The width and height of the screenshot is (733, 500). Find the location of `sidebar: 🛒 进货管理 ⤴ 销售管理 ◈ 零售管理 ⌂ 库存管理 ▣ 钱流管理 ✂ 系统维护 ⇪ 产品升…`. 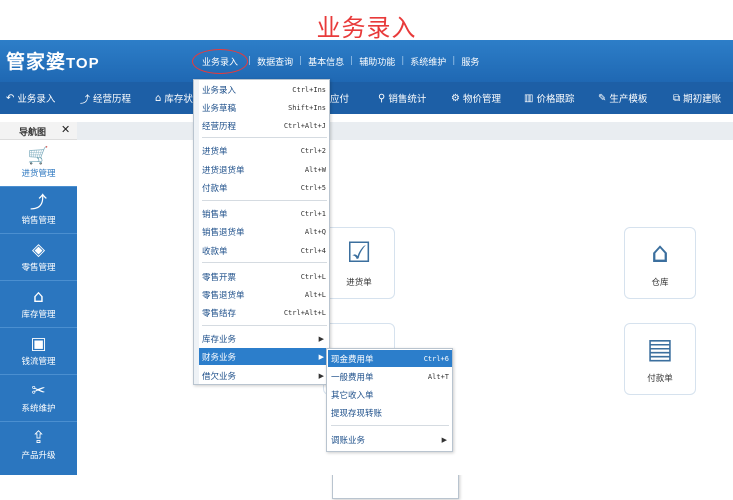

sidebar: 🛒 进货管理 ⤴ 销售管理 ◈ 零售管理 ⌂ 库存管理 ▣ 钱流管理 ✂ 系统维护 ⇪ 产品升… is located at coordinates (38, 307).